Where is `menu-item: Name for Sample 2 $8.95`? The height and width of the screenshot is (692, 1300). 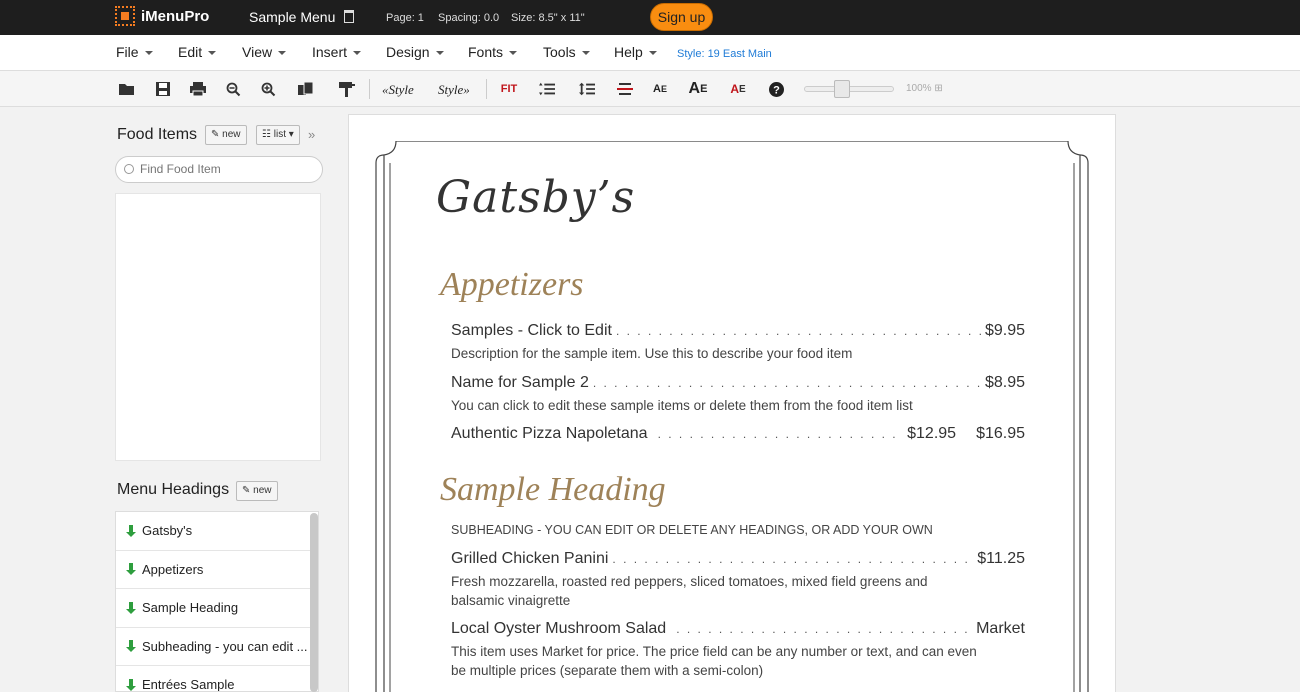 menu-item: Name for Sample 2 $8.95 is located at coordinates (738, 383).